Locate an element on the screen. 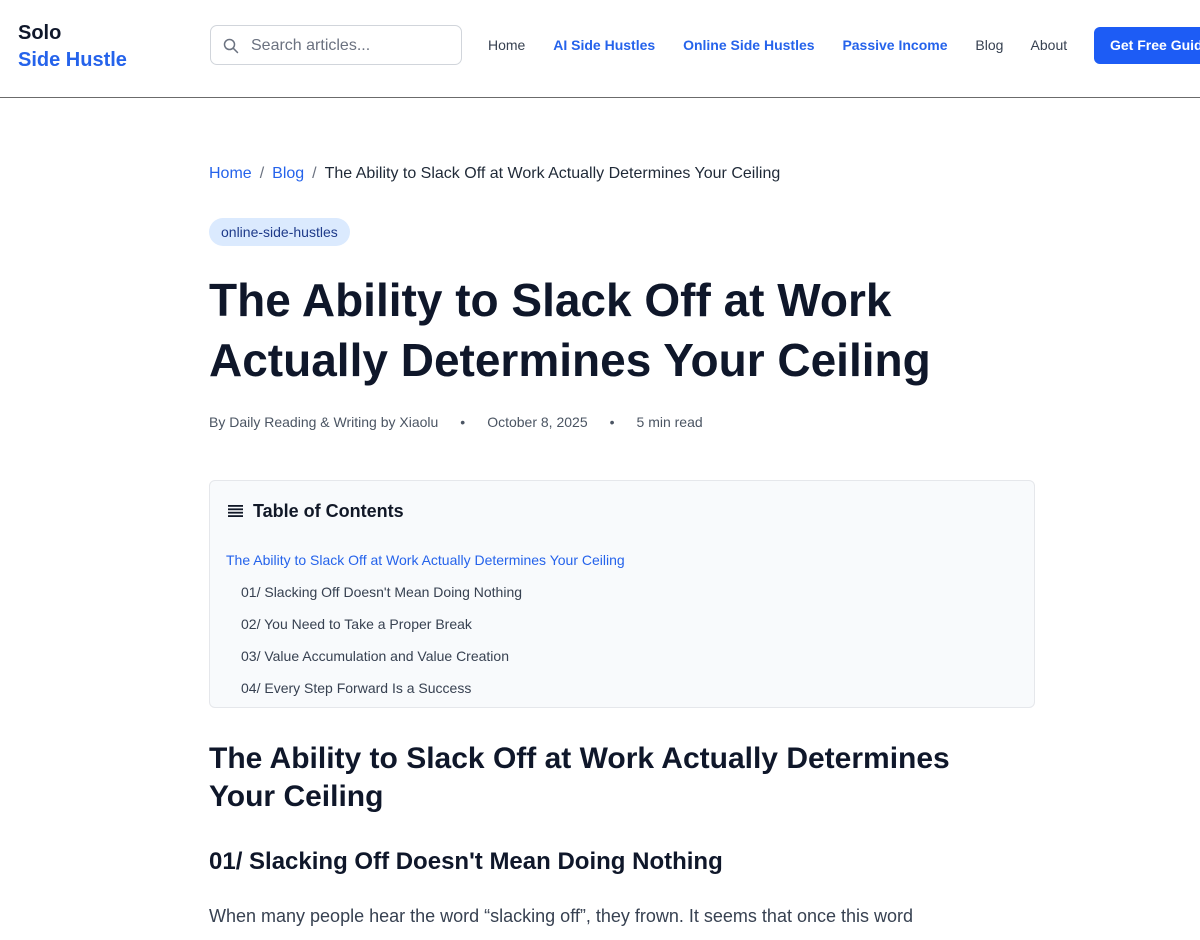 This screenshot has width=1200, height=940. breadcrumb-blog: Blog is located at coordinates (288, 173).